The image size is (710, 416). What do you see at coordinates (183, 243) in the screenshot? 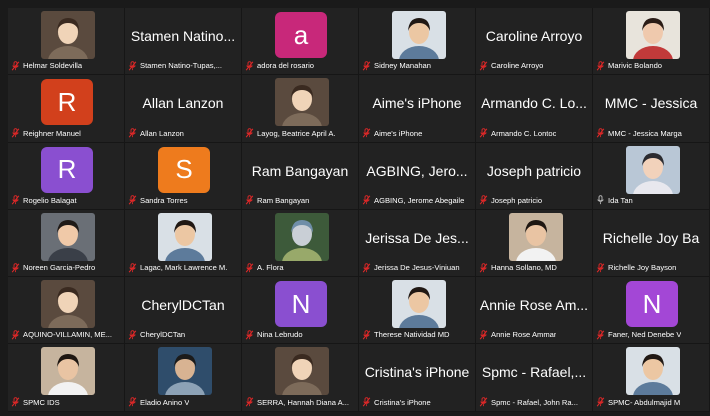
I see `participant-tile: Lagac, Mark Lawrence M.` at bounding box center [183, 243].